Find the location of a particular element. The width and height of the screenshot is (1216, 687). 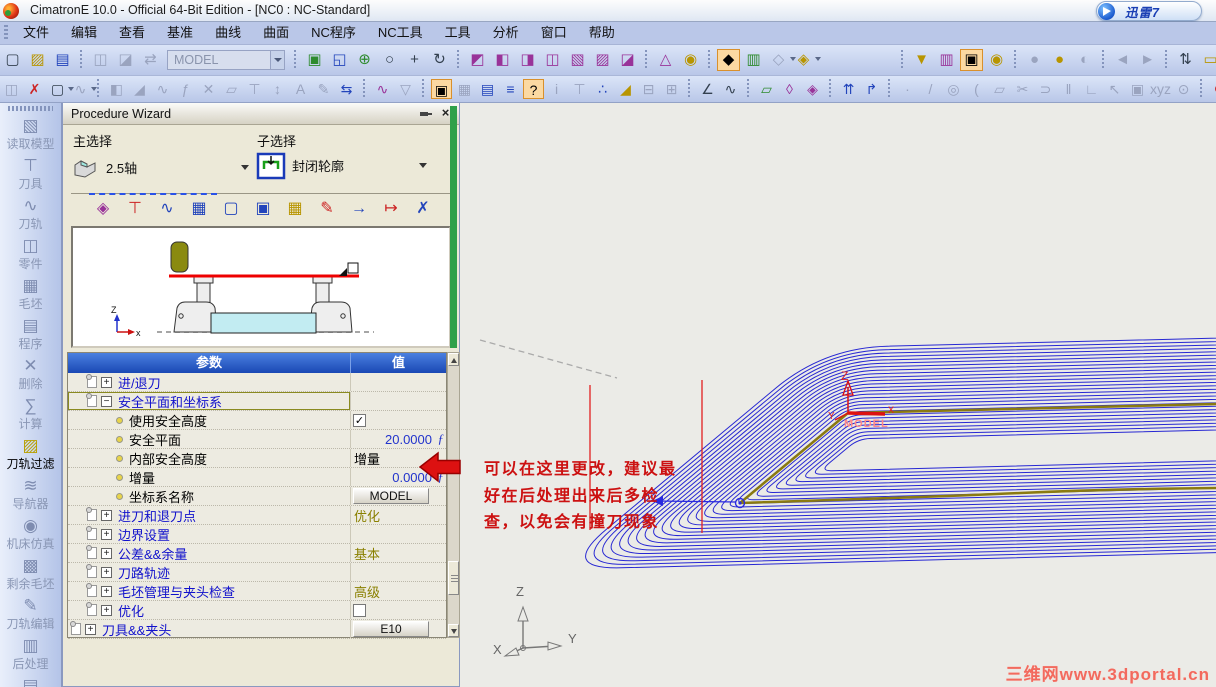

sidebar-item-calculate: ∑ 计算 is located at coordinates (30, 415).